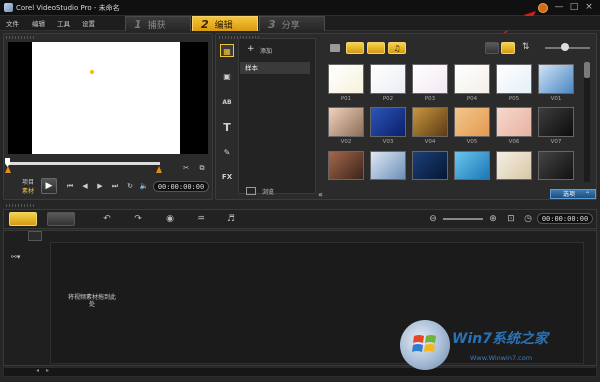 The width and height of the screenshot is (600, 382). I want to click on menu-settings: 设置, so click(88, 23).